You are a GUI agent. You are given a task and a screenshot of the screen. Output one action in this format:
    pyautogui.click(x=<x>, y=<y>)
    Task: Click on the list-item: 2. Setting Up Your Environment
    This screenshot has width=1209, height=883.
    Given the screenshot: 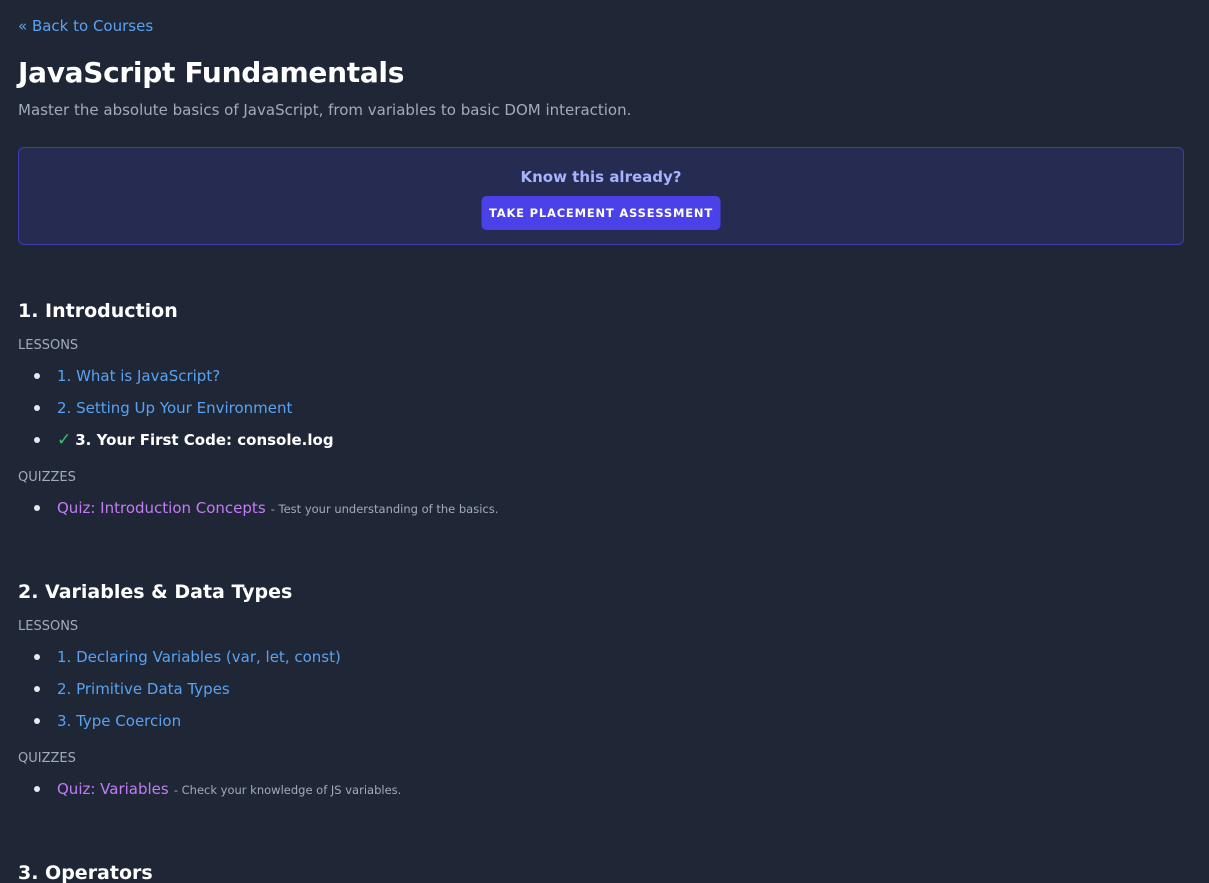 What is the action you would take?
    pyautogui.click(x=176, y=408)
    